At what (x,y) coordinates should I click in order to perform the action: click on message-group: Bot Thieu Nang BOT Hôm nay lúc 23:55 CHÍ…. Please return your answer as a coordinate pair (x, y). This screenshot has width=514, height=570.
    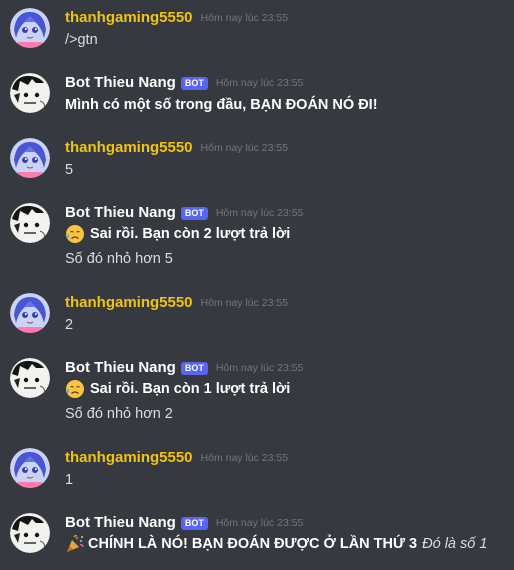
    Looking at the image, I should click on (257, 538).